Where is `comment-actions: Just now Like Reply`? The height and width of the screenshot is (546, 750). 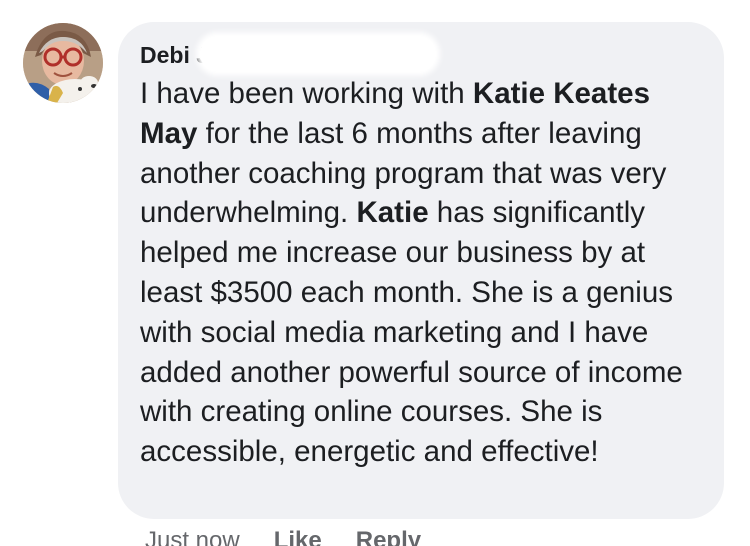 comment-actions: Just now Like Reply is located at coordinates (300, 536).